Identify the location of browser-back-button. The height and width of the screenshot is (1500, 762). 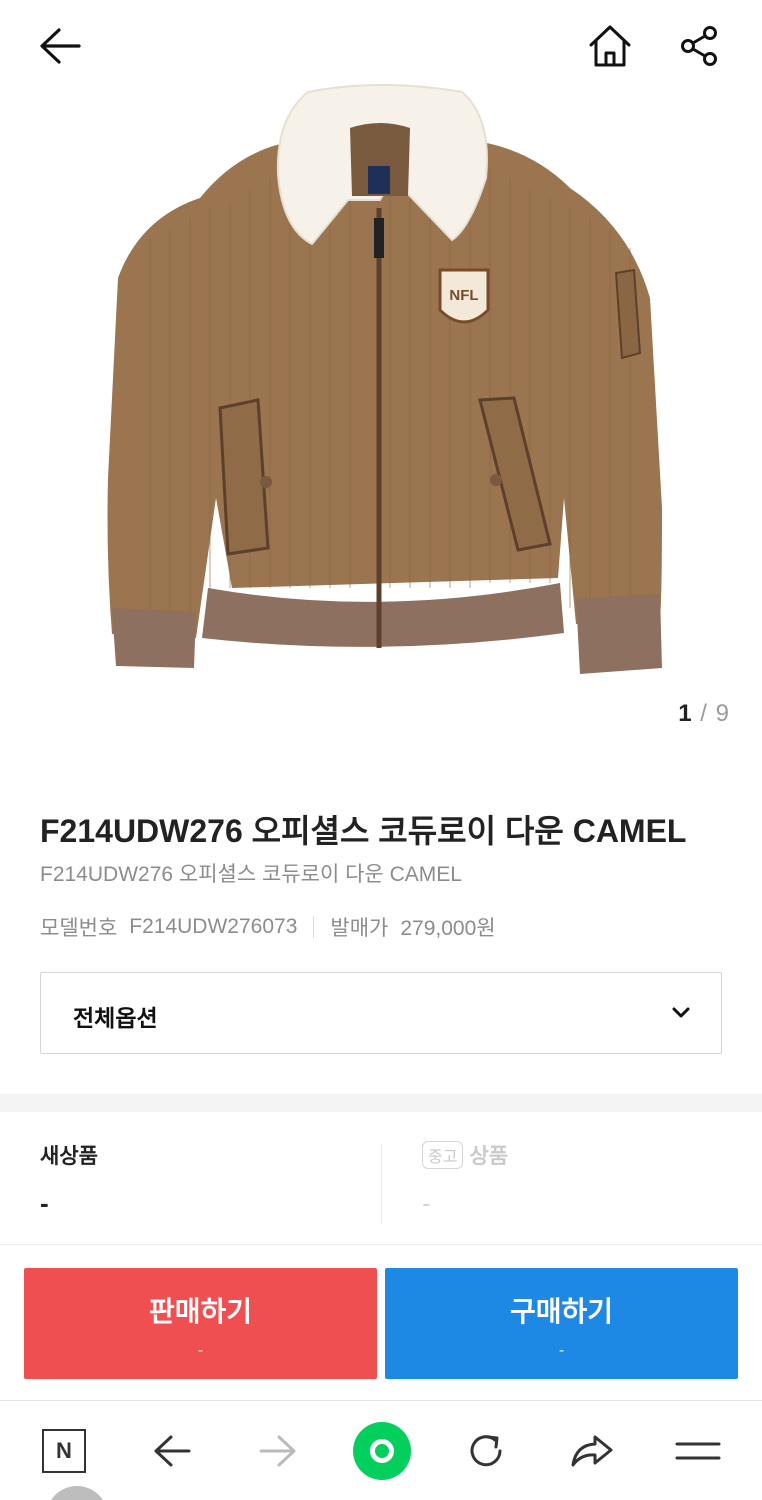
(172, 1451).